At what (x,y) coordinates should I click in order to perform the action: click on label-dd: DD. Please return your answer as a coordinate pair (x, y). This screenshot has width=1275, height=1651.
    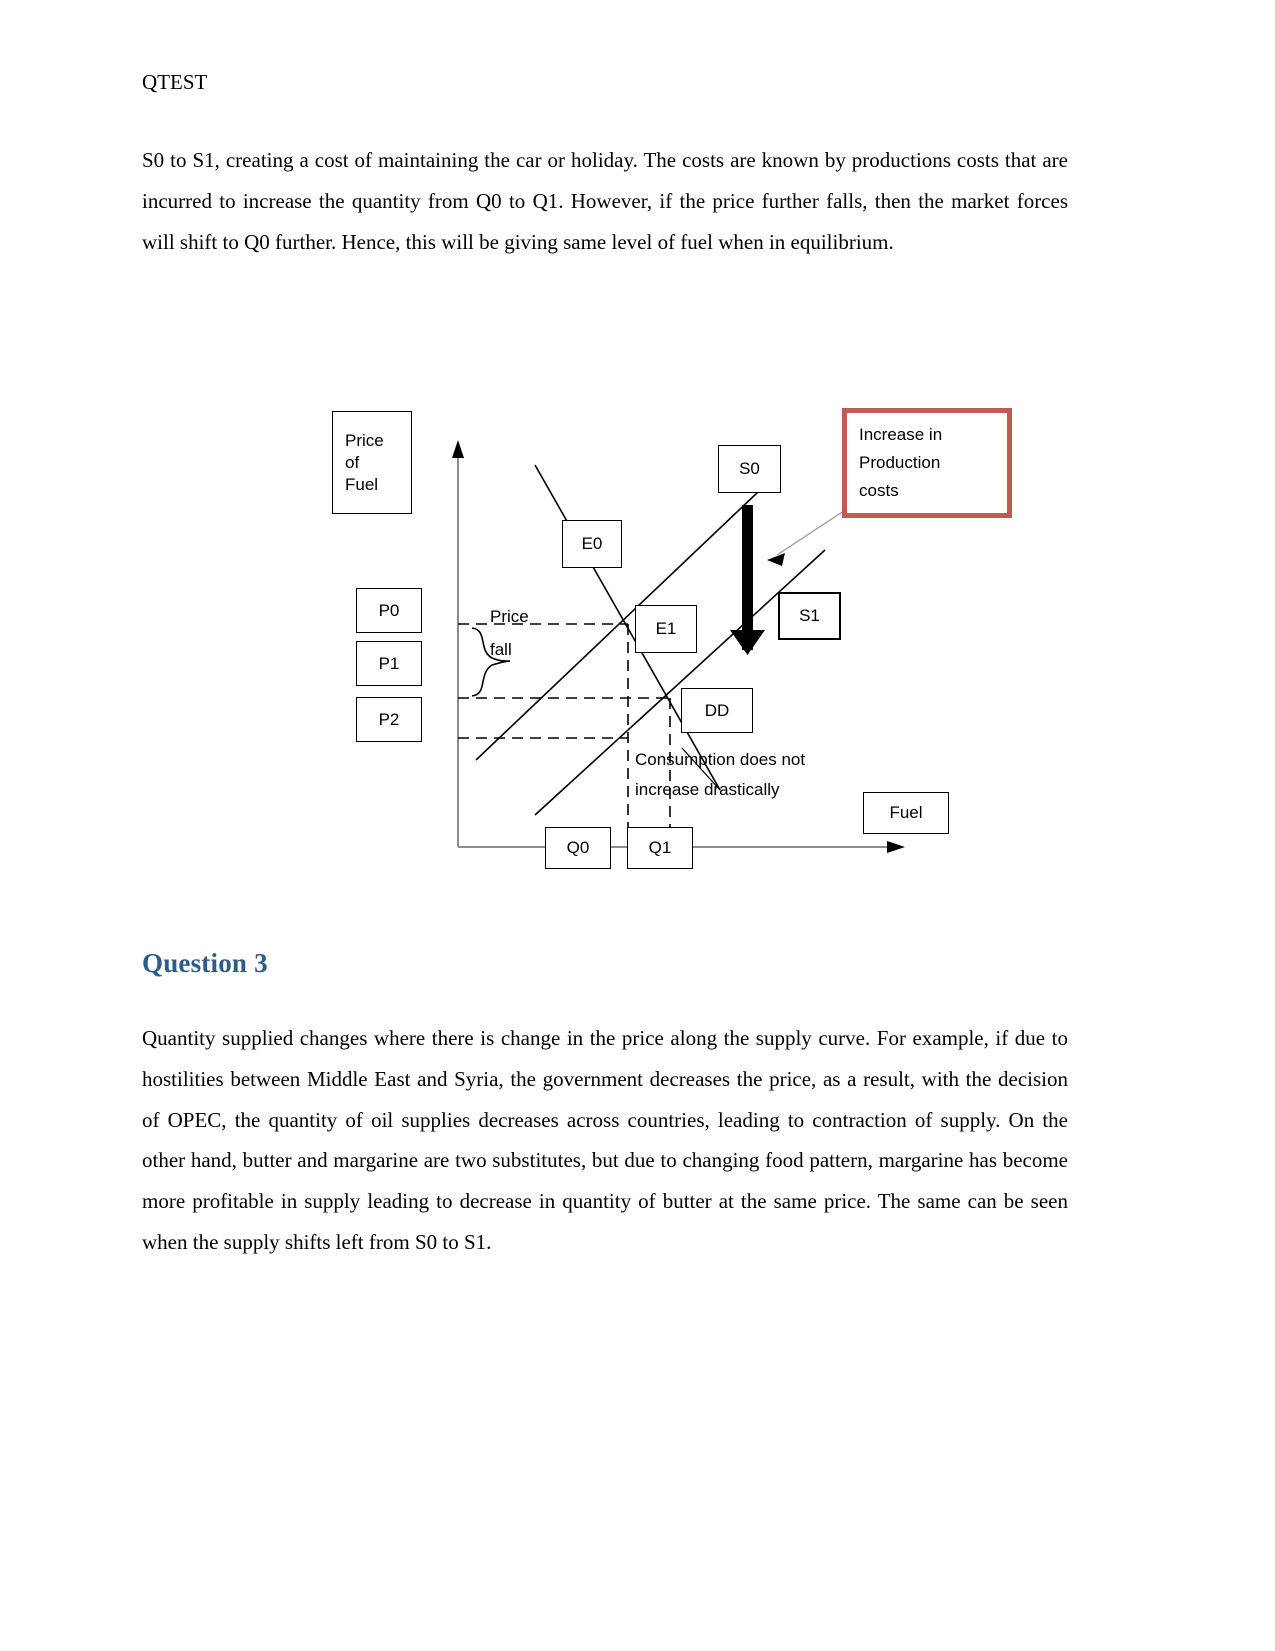
    Looking at the image, I should click on (717, 710).